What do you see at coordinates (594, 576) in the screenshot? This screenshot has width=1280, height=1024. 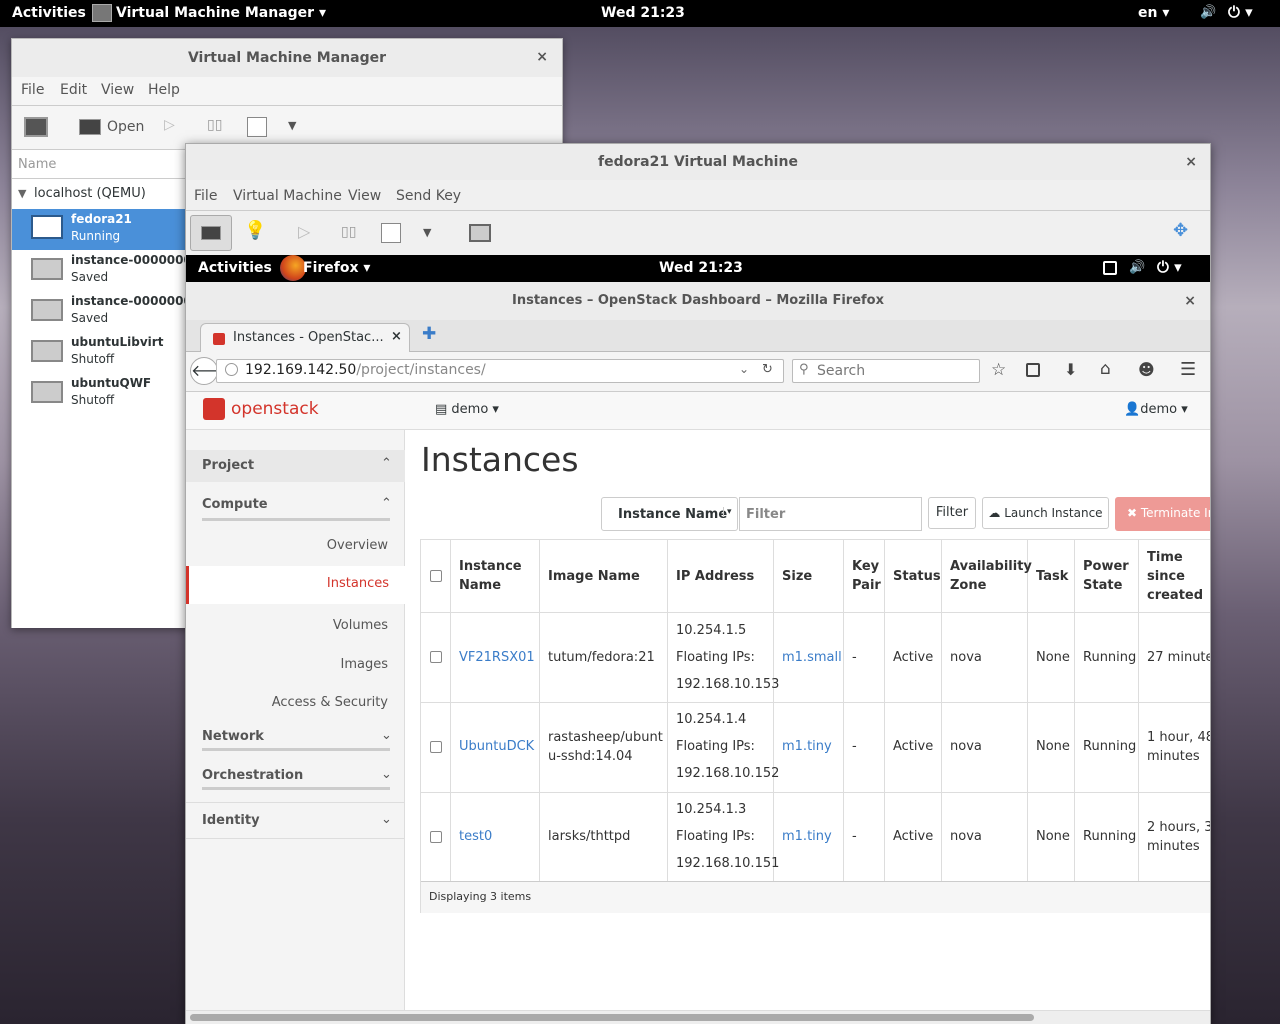 I see `col-image-name: Image Name` at bounding box center [594, 576].